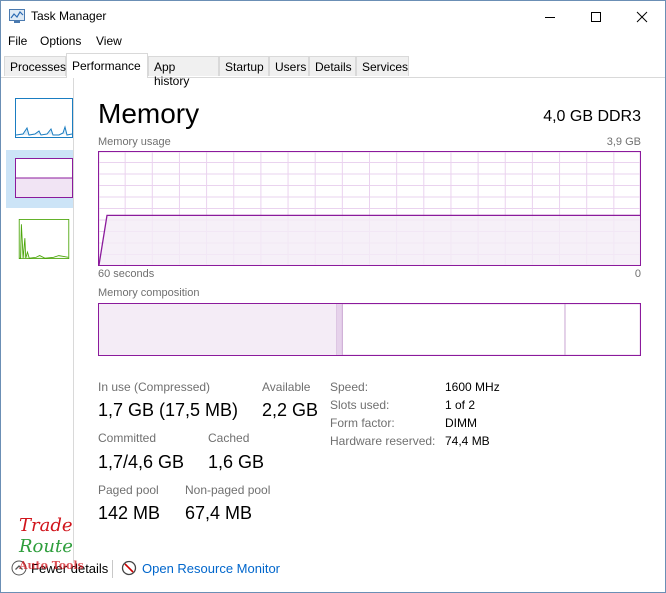 This screenshot has height=593, width=666. What do you see at coordinates (127, 438) in the screenshot?
I see `committed-label: Committed` at bounding box center [127, 438].